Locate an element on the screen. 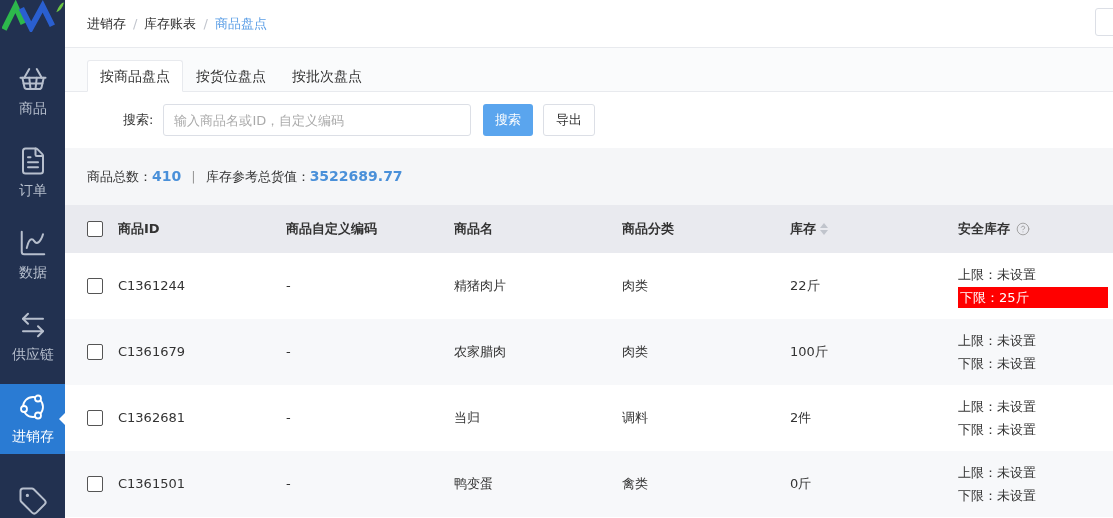 The width and height of the screenshot is (1113, 518). search-label: 搜索: is located at coordinates (138, 120).